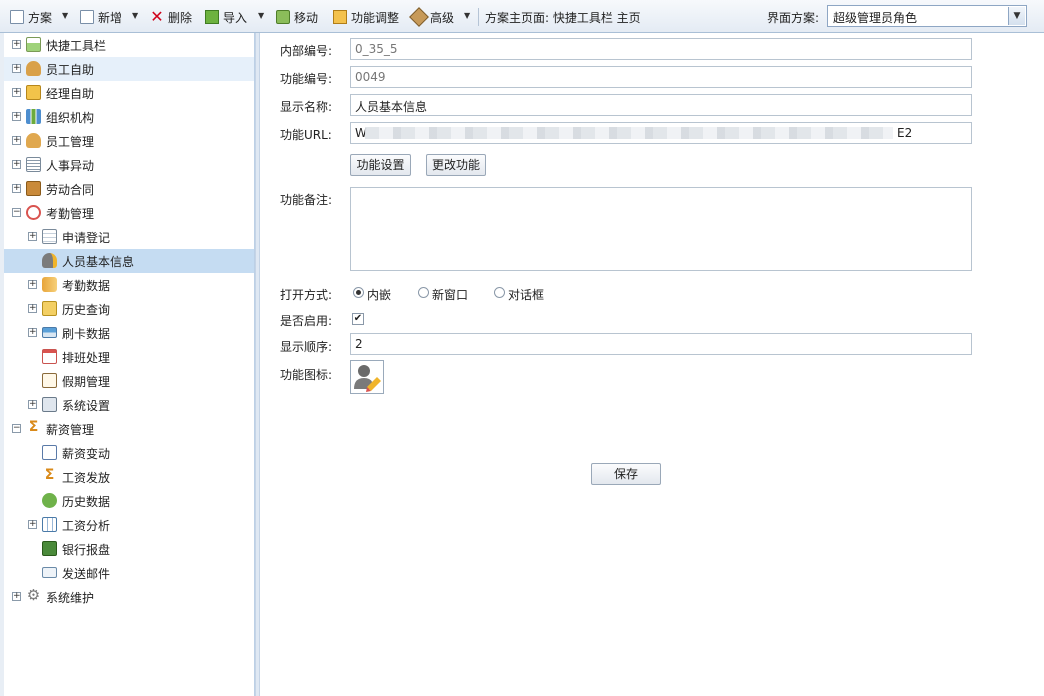  Describe the element at coordinates (129, 597) in the screenshot. I see `tree-item-system-maintenance: + ⚙ 系统维护` at that location.